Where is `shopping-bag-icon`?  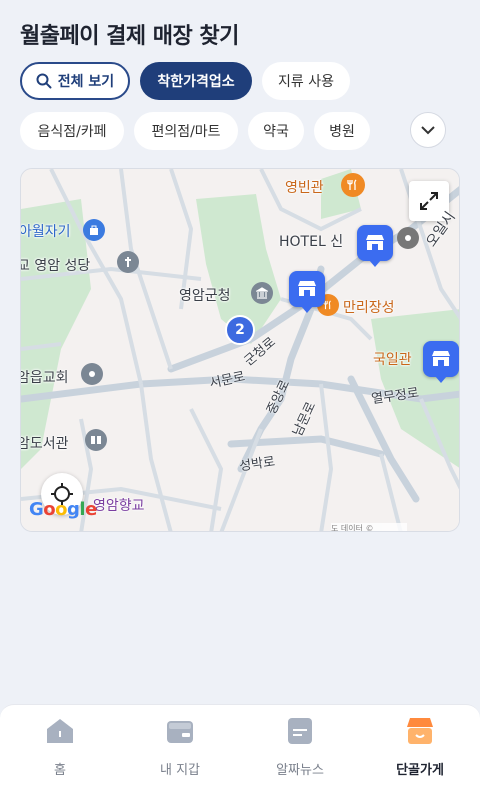
shopping-bag-icon is located at coordinates (94, 230).